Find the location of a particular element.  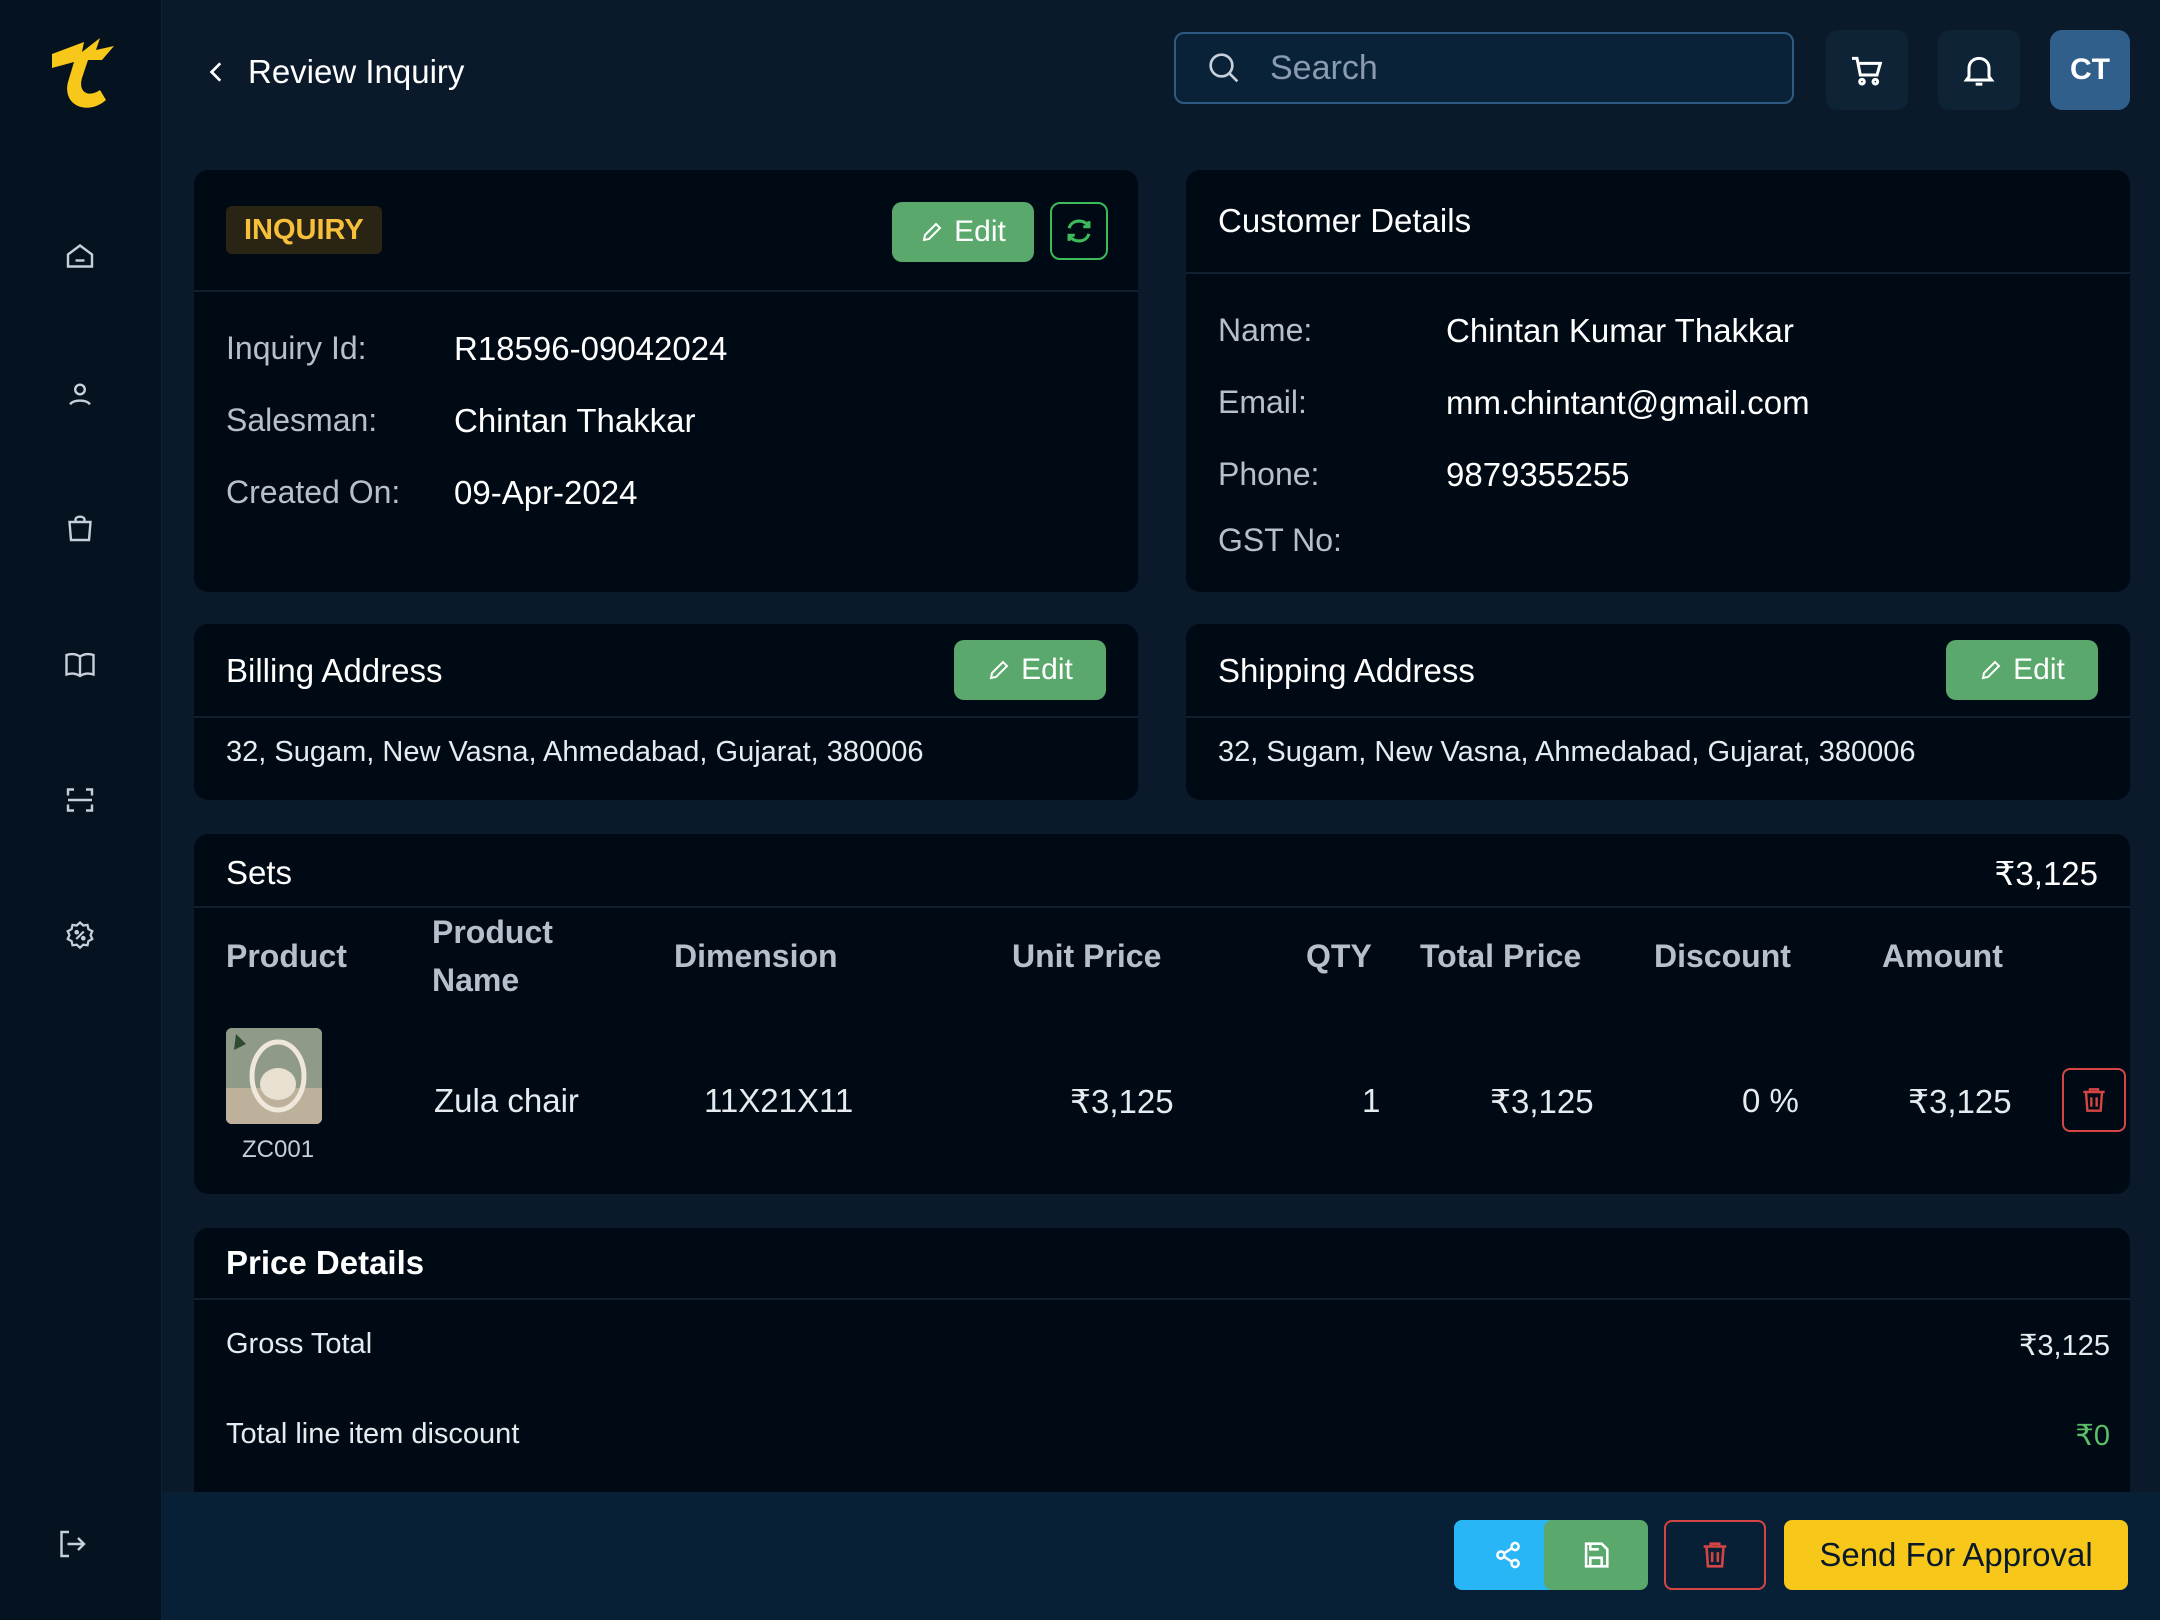

col-product-name-2: Name is located at coordinates (476, 980).